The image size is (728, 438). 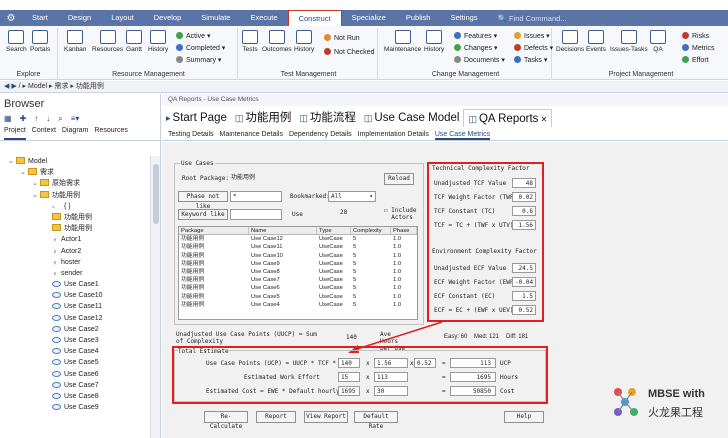 What do you see at coordinates (75, 161) in the screenshot?
I see `tree-item: ⌄ Model` at bounding box center [75, 161].